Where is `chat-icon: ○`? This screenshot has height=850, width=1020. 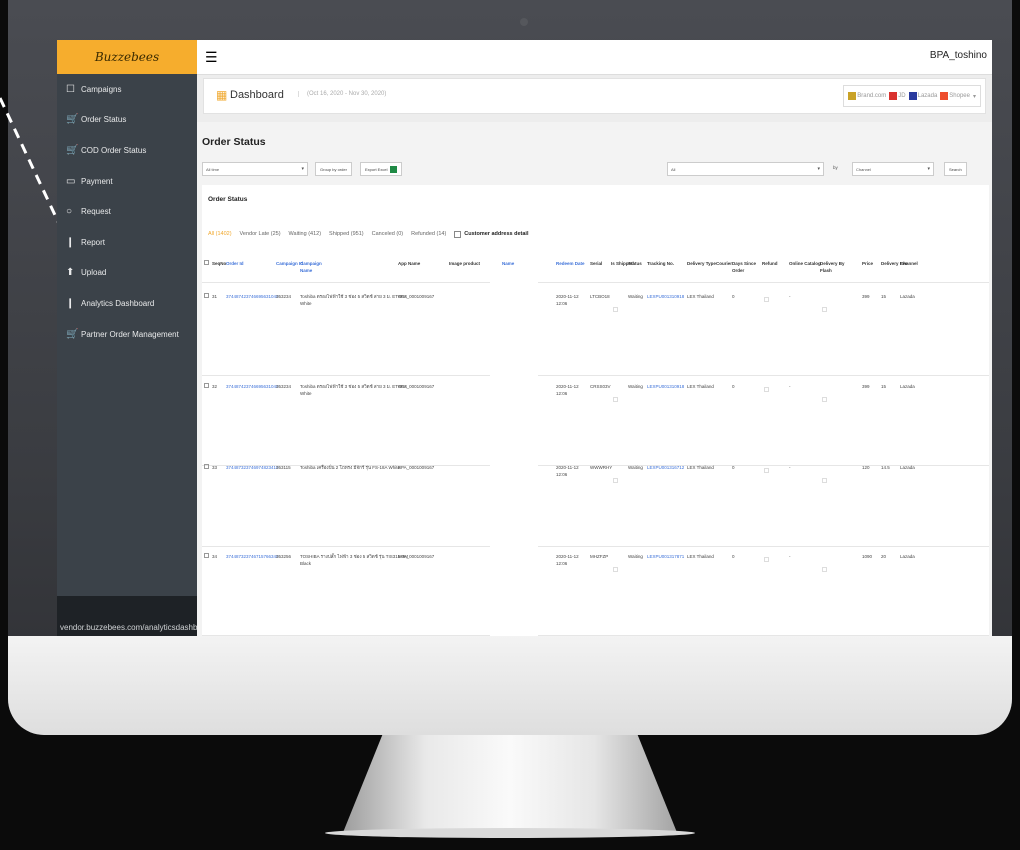 chat-icon: ○ is located at coordinates (69, 212).